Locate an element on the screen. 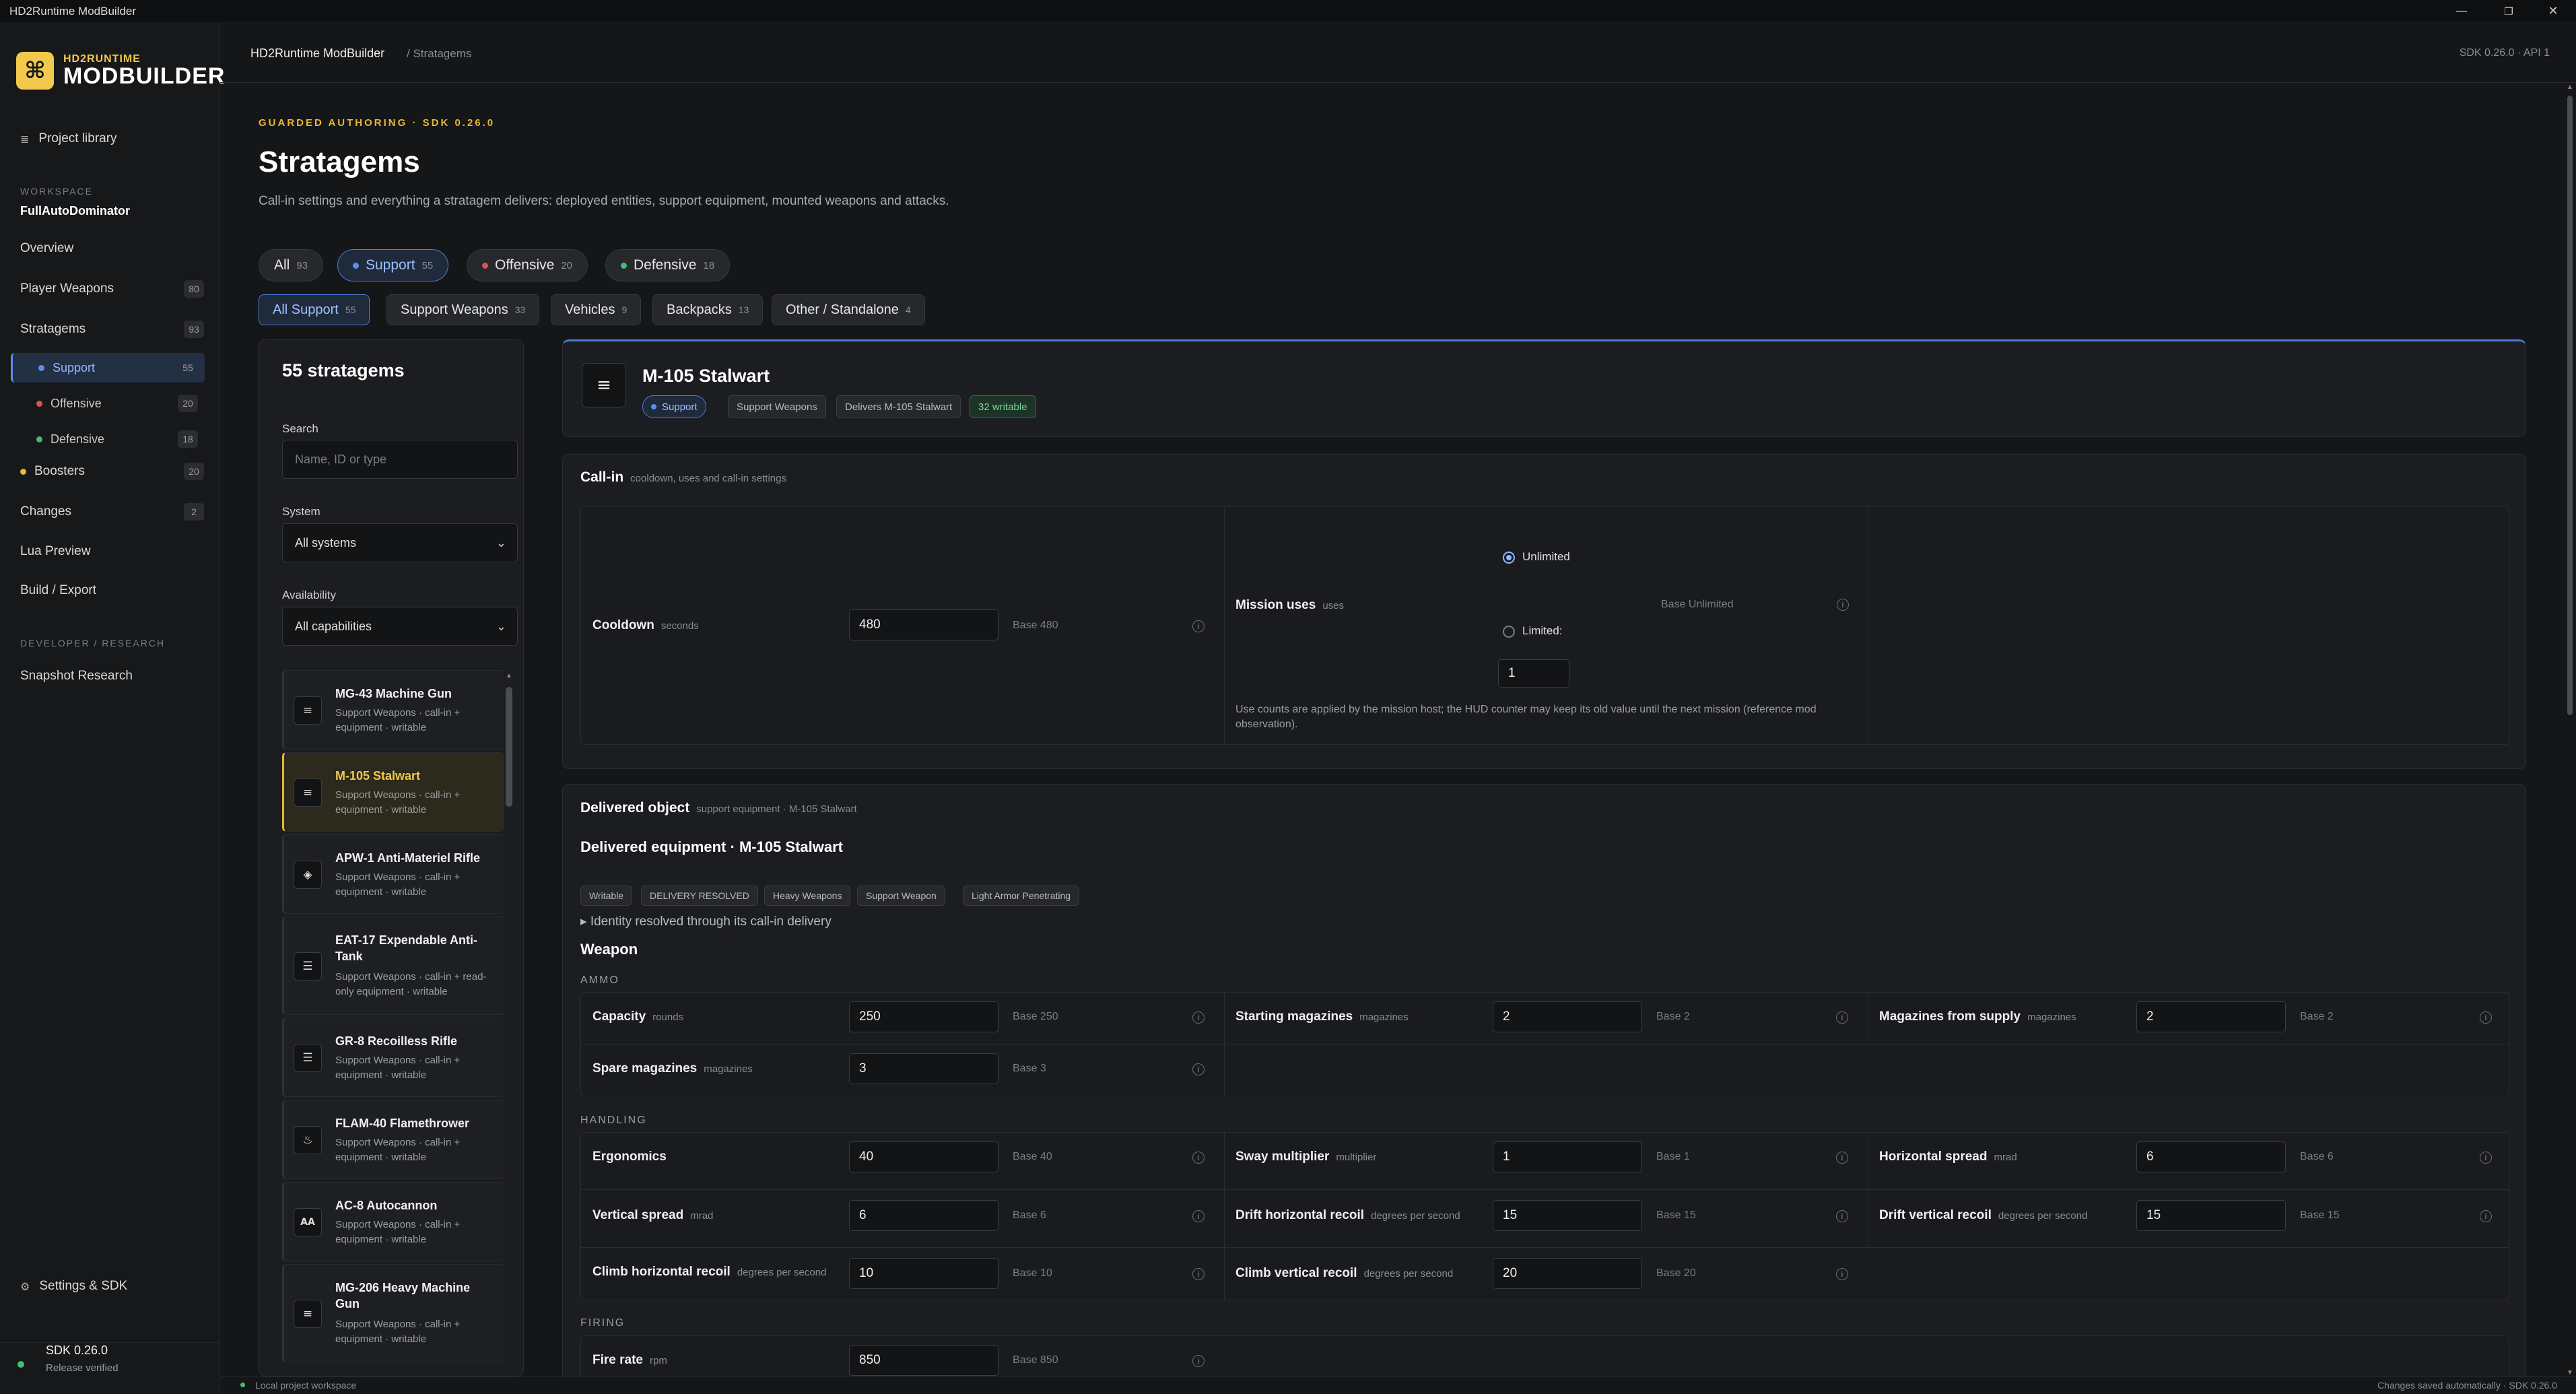  app-logo: ⌘ HD2RUNTIME MODBUILDER is located at coordinates (120, 71).